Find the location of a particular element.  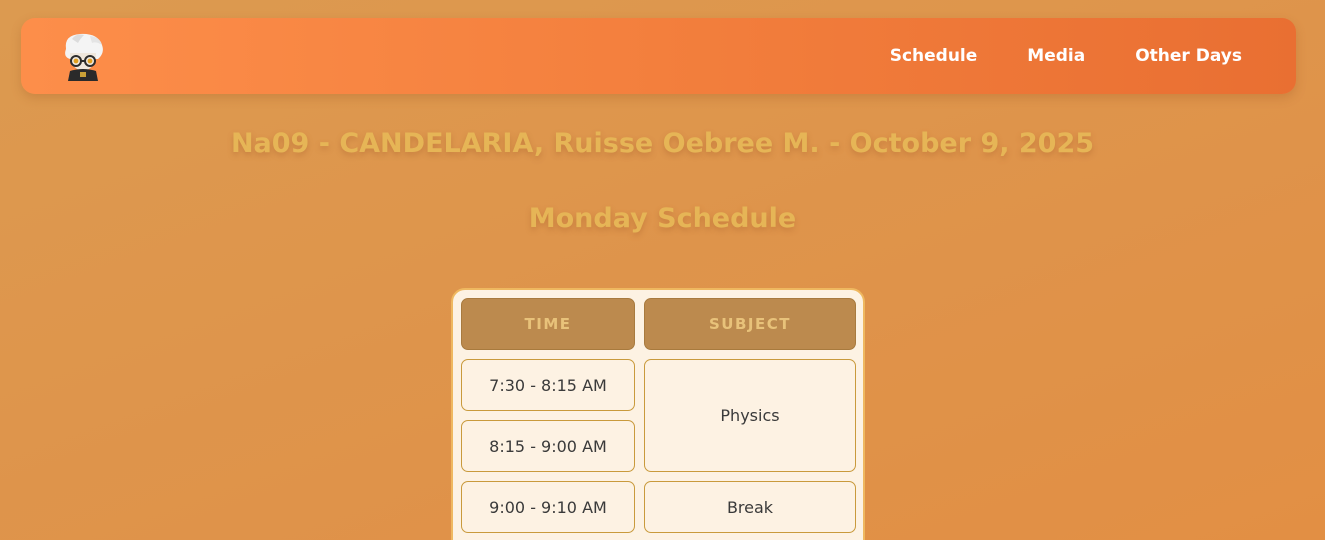

time-cell: 8:15 - 9:00 AM is located at coordinates (548, 446).